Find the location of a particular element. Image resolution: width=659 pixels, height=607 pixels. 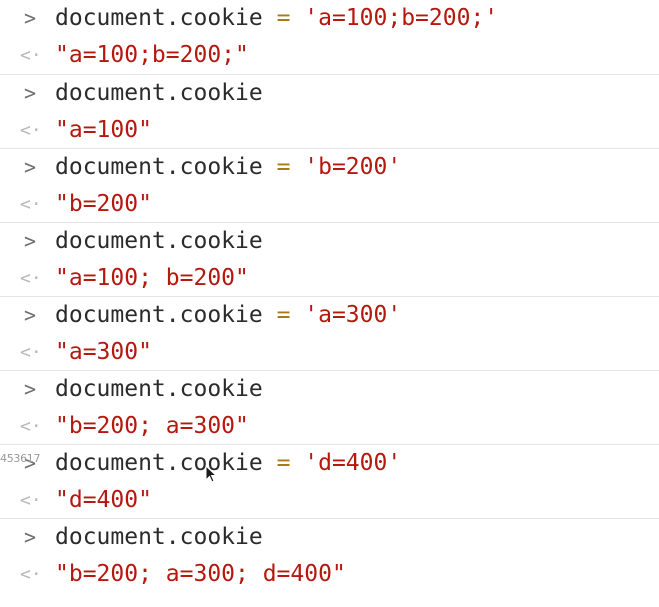

console-input: document.cookie = 'b=200' is located at coordinates (228, 167).